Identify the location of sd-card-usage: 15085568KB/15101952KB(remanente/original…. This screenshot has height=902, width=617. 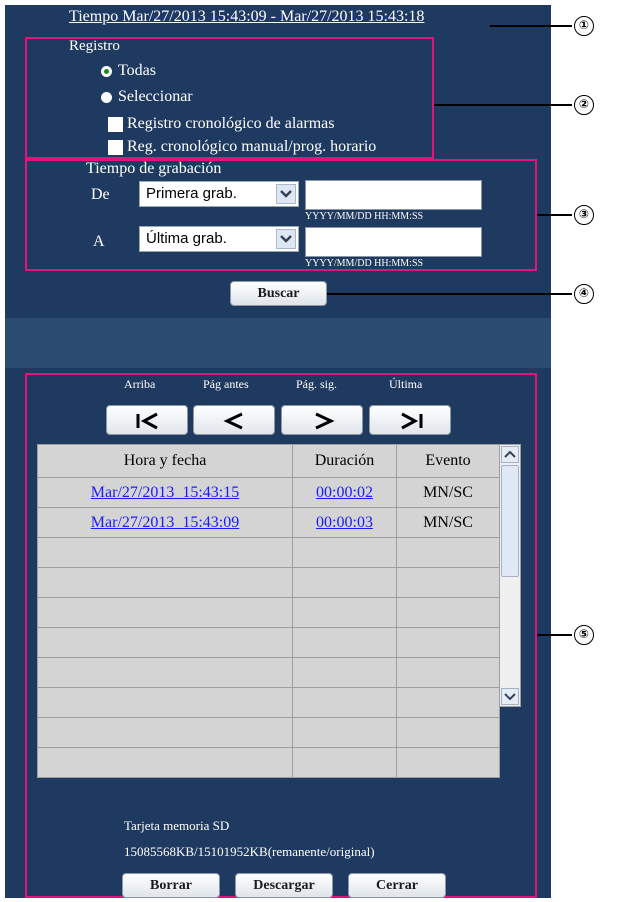
(249, 851).